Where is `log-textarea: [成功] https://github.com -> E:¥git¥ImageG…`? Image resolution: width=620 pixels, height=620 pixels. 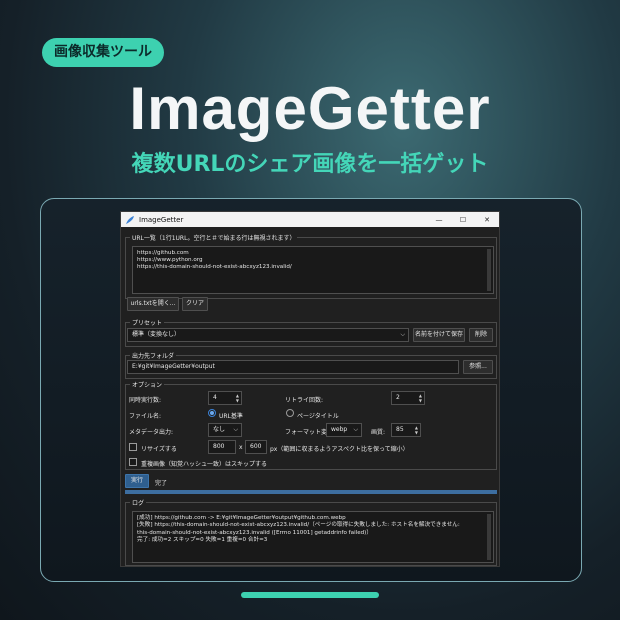
log-textarea: [成功] https://github.com -> E:¥git¥ImageG… is located at coordinates (313, 537).